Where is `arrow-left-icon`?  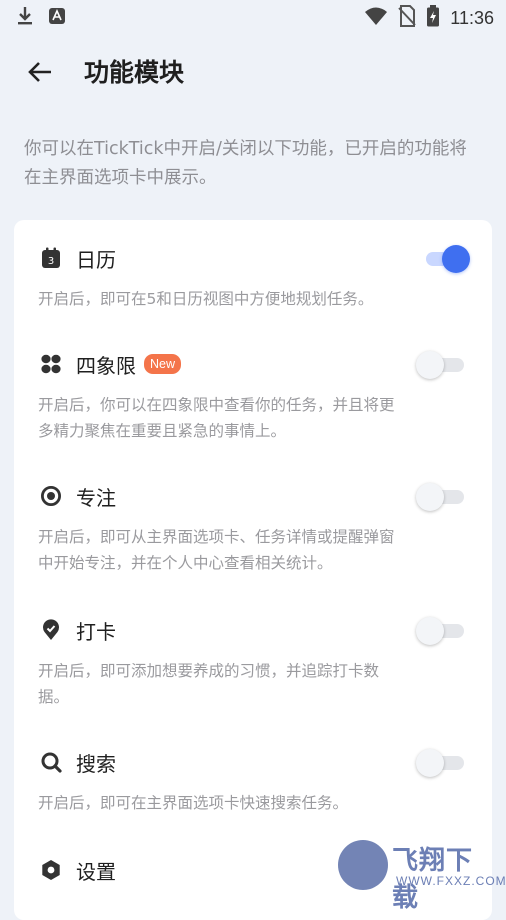
arrow-left-icon is located at coordinates (40, 74).